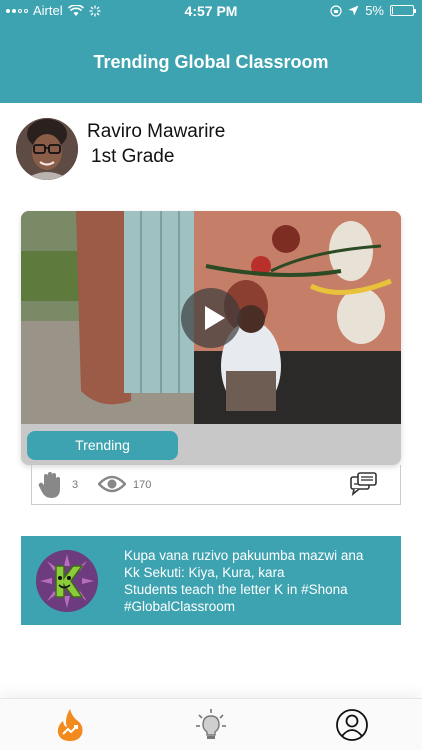  Describe the element at coordinates (364, 484) in the screenshot. I see `comments-icon` at that location.